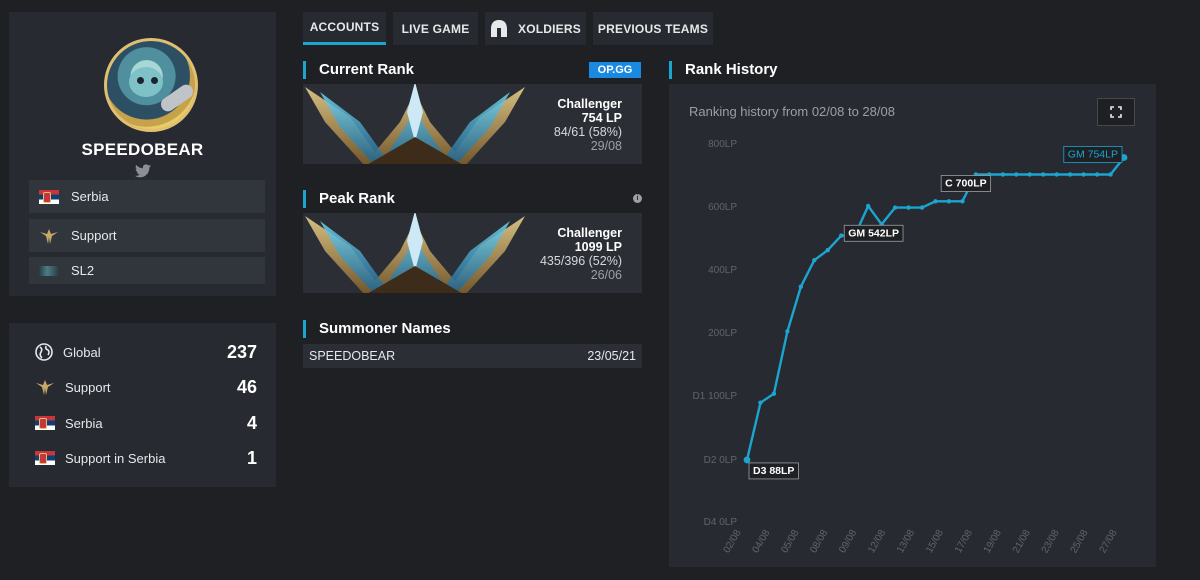 This screenshot has width=1200, height=580. What do you see at coordinates (549, 28) in the screenshot?
I see `tab-label: XOLDIERS` at bounding box center [549, 28].